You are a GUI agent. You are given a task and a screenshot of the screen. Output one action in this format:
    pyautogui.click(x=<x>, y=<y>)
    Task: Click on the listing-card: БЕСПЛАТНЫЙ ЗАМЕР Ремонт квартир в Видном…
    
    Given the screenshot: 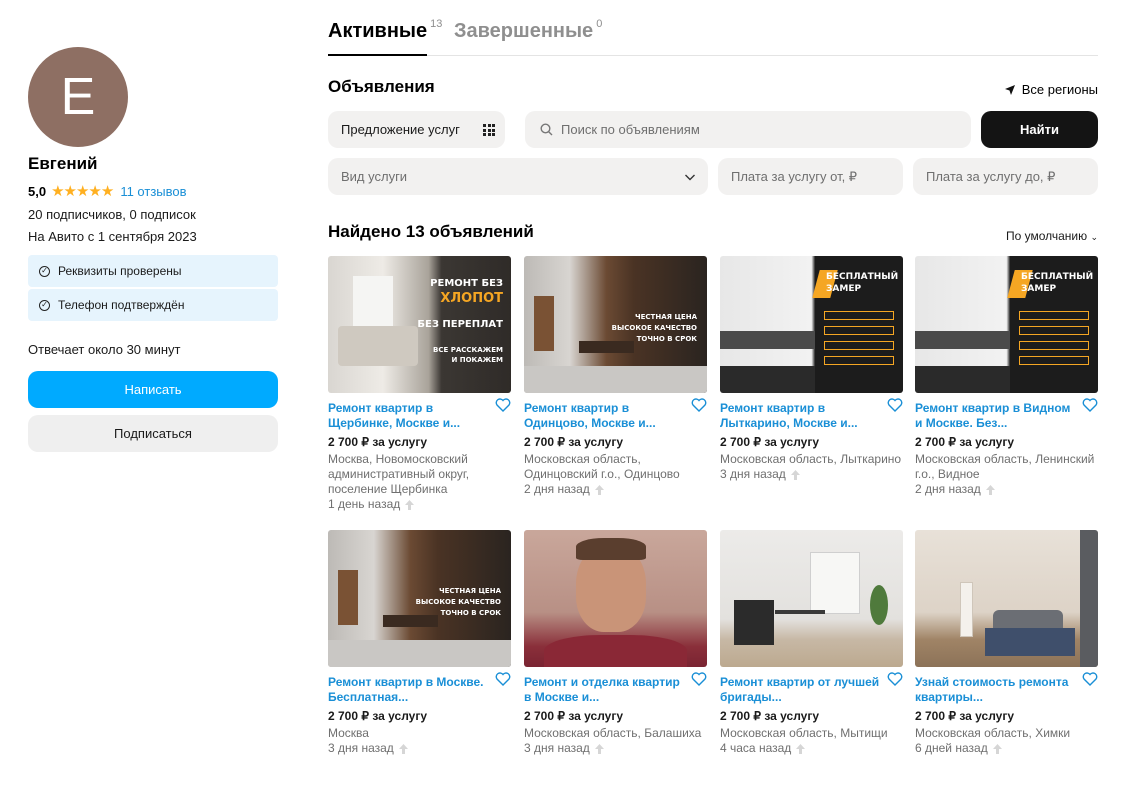 What is the action you would take?
    pyautogui.click(x=1006, y=376)
    